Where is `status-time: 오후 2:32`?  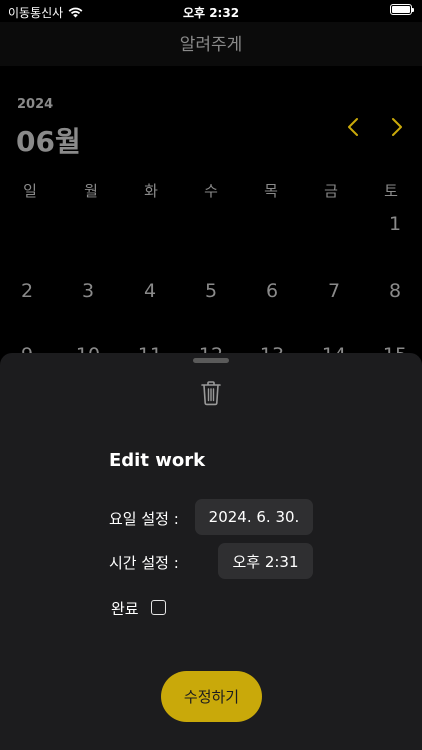
status-time: 오후 2:32 is located at coordinates (211, 13).